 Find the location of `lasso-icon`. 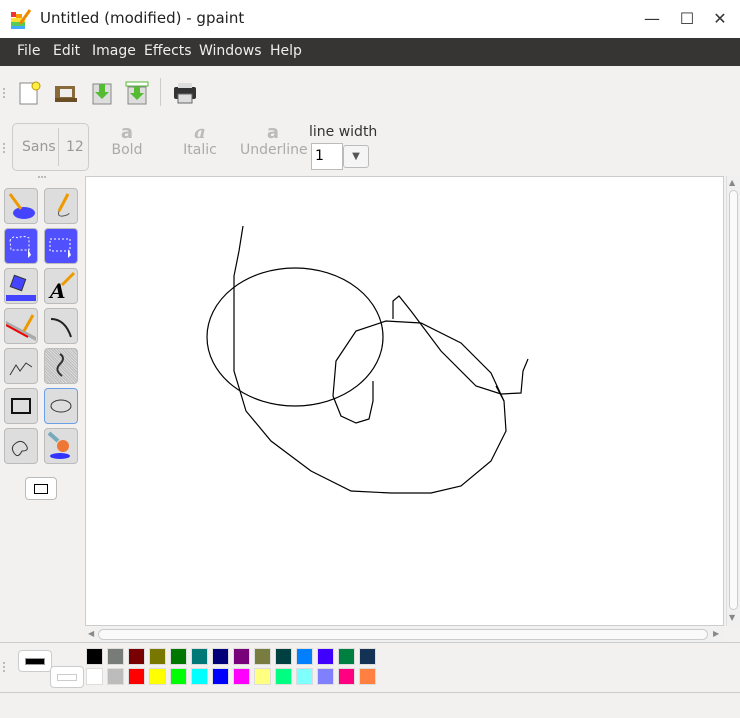

lasso-icon is located at coordinates (20, 247).